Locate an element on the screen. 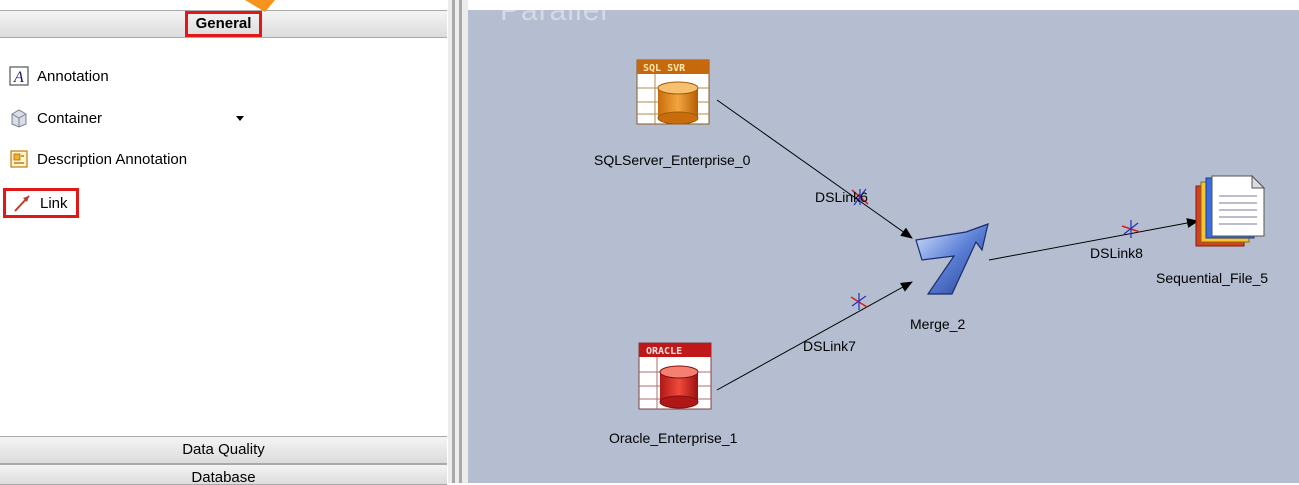  palette-item-link: Link is located at coordinates (41, 203).